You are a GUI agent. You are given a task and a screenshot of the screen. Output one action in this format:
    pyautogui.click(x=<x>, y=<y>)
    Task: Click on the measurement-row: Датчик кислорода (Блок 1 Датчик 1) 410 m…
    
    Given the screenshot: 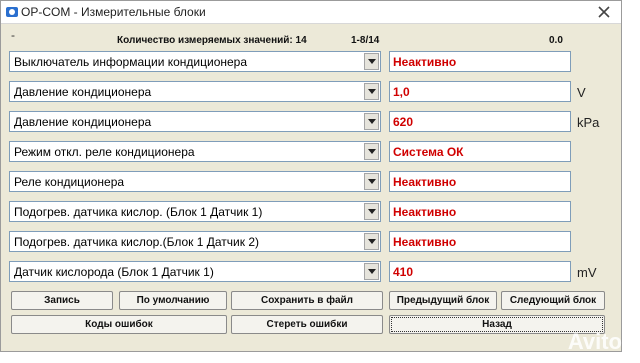 What is the action you would take?
    pyautogui.click(x=309, y=272)
    